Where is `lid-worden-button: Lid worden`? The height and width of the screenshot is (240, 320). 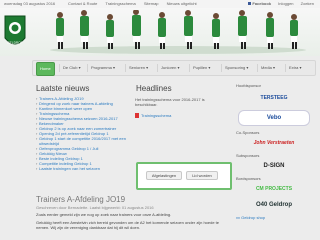 lid-worden-button: Lid worden is located at coordinates (202, 175).